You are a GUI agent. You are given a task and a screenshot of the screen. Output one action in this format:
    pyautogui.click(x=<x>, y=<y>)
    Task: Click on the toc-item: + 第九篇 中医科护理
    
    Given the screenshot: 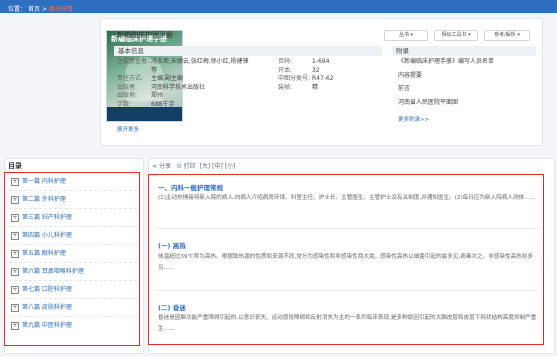 What is the action you would take?
    pyautogui.click(x=41, y=326)
    